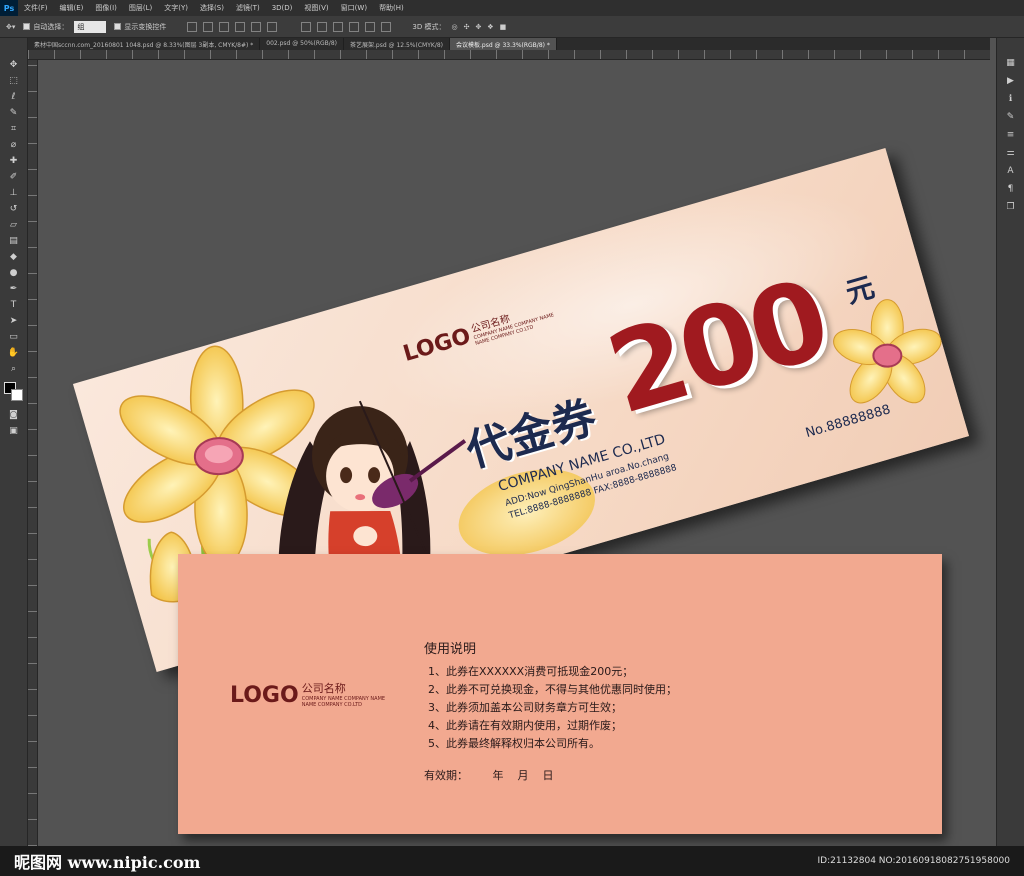 Image resolution: width=1024 pixels, height=876 pixels. Describe the element at coordinates (212, 8) in the screenshot. I see `menu-select: 选择(S)` at that location.